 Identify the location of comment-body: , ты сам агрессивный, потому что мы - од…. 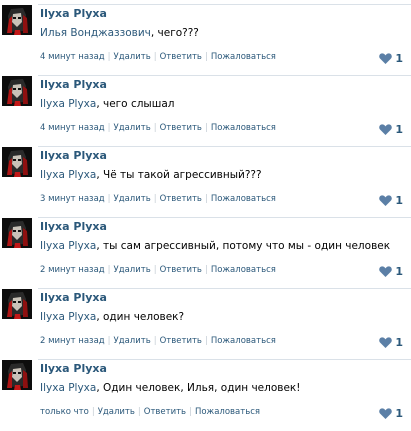
(243, 246).